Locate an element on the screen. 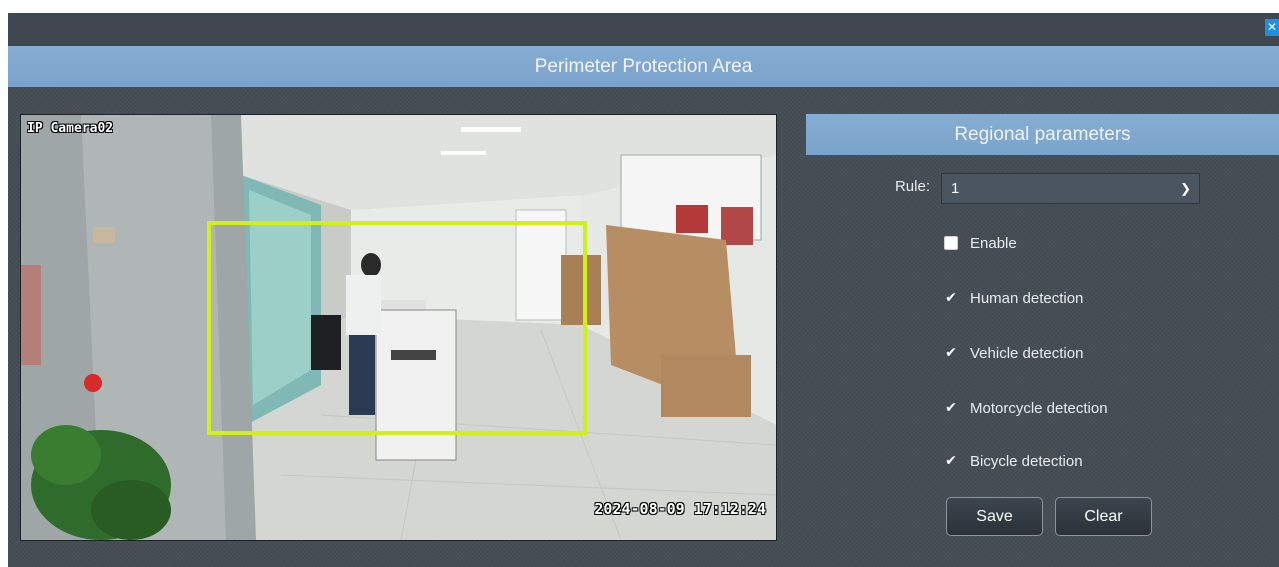  chevron-down-icon: ❯ is located at coordinates (1185, 188).